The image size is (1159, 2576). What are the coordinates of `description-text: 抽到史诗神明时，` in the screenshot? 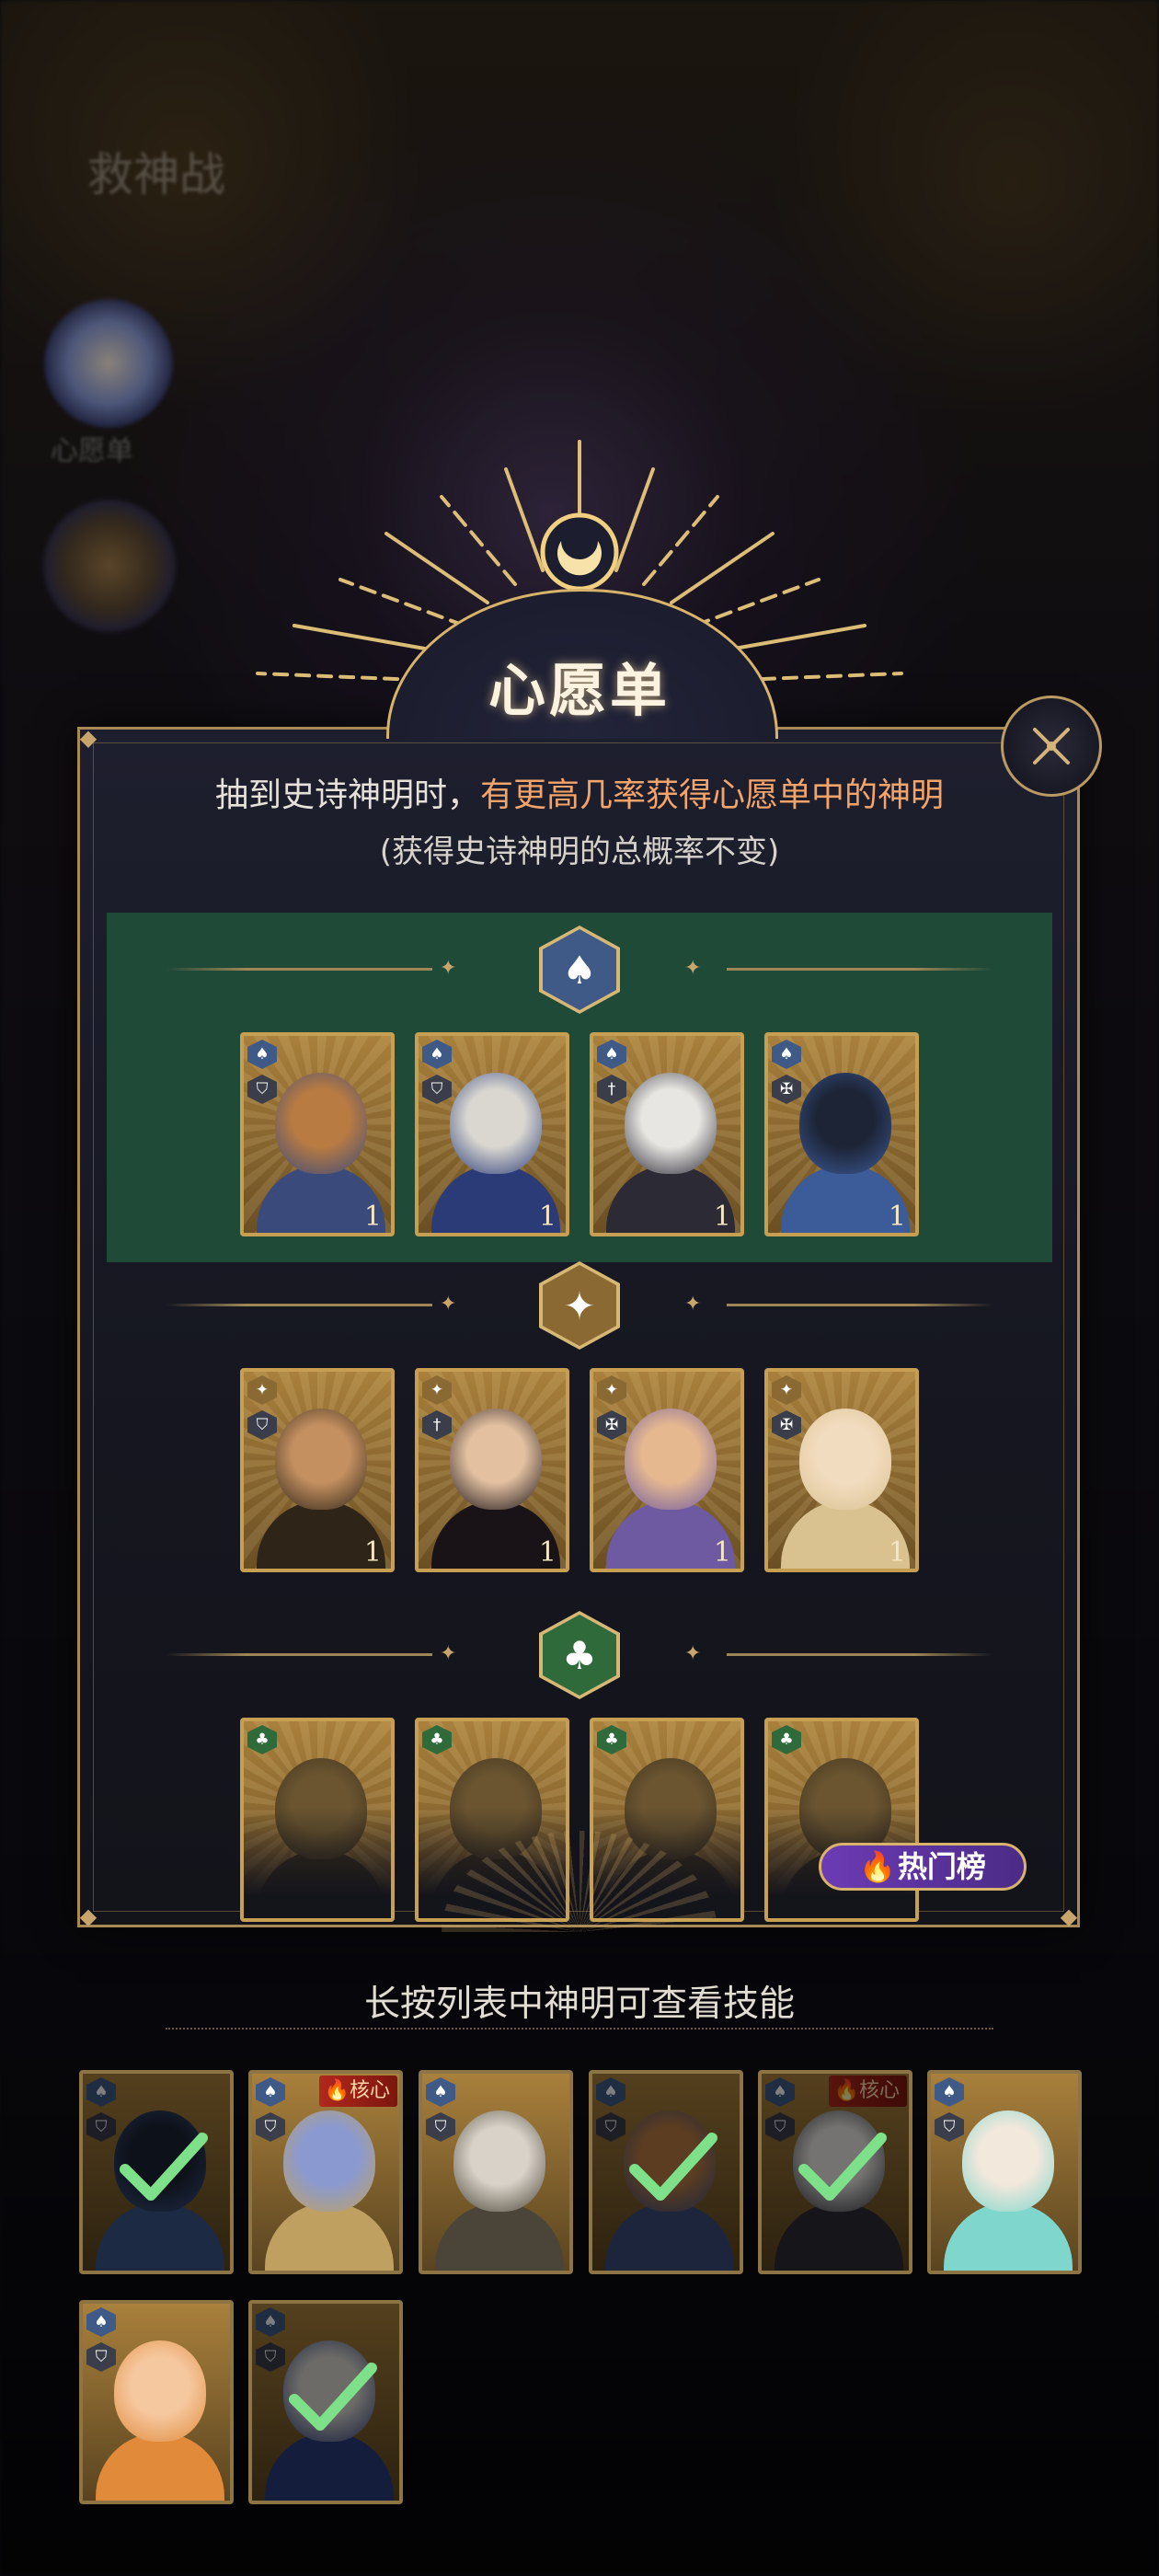 It's located at (347, 795).